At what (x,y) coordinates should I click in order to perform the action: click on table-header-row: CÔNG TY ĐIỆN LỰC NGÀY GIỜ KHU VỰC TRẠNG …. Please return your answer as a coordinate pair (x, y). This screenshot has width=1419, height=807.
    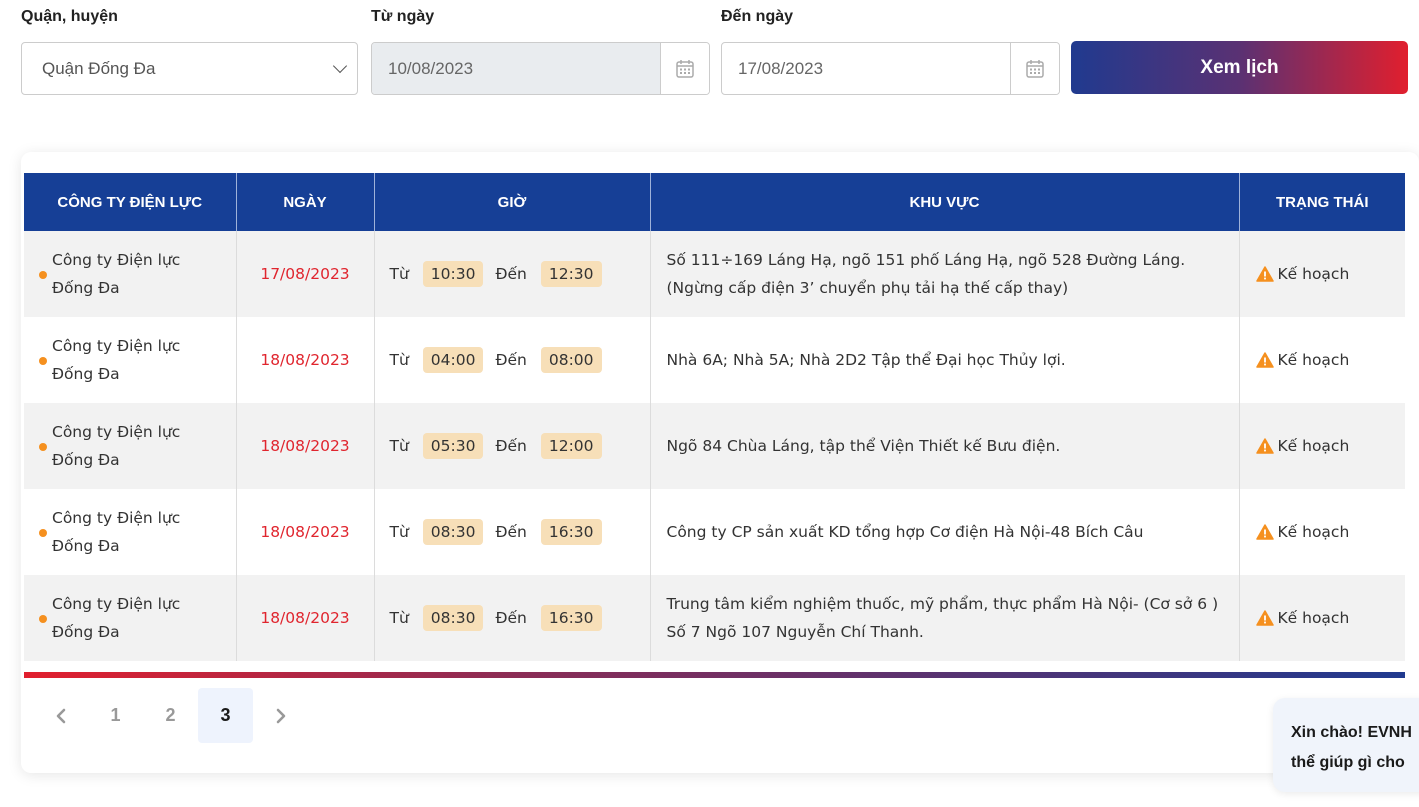
    Looking at the image, I should click on (714, 202).